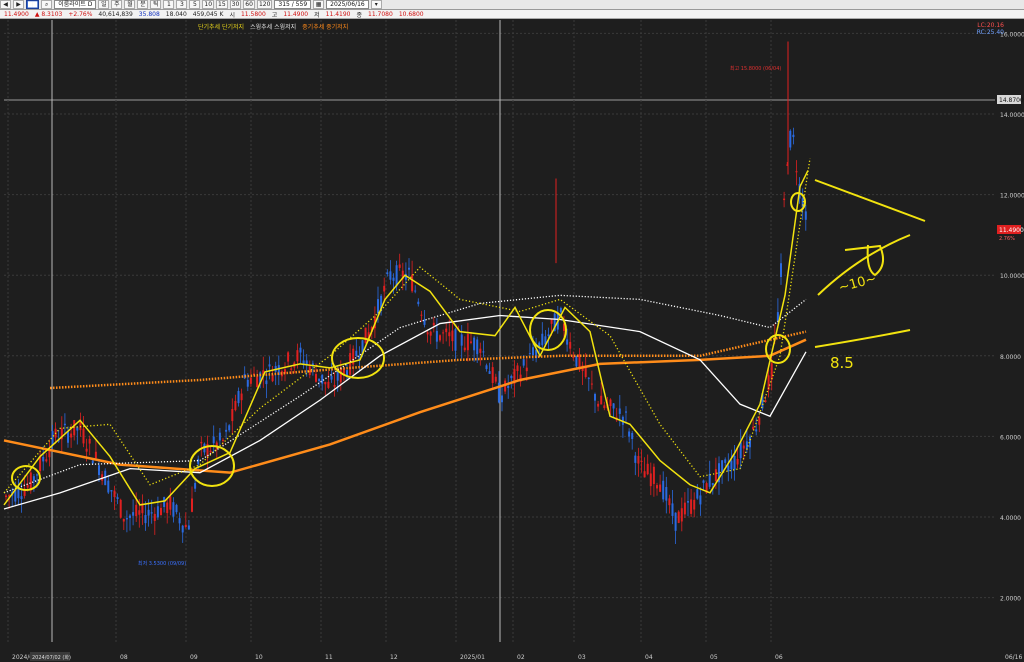 The height and width of the screenshot is (662, 1024). What do you see at coordinates (221, 27) in the screenshot?
I see `legend-short: 단기추세 단기저지` at bounding box center [221, 27].